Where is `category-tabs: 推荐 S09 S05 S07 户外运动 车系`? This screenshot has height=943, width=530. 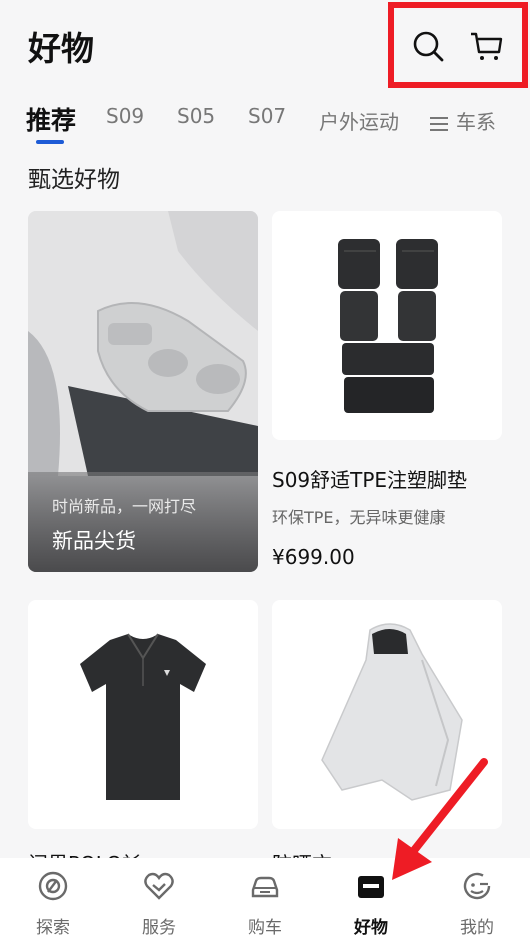
category-tabs: 推荐 S09 S05 S07 户外运动 车系 is located at coordinates (265, 122).